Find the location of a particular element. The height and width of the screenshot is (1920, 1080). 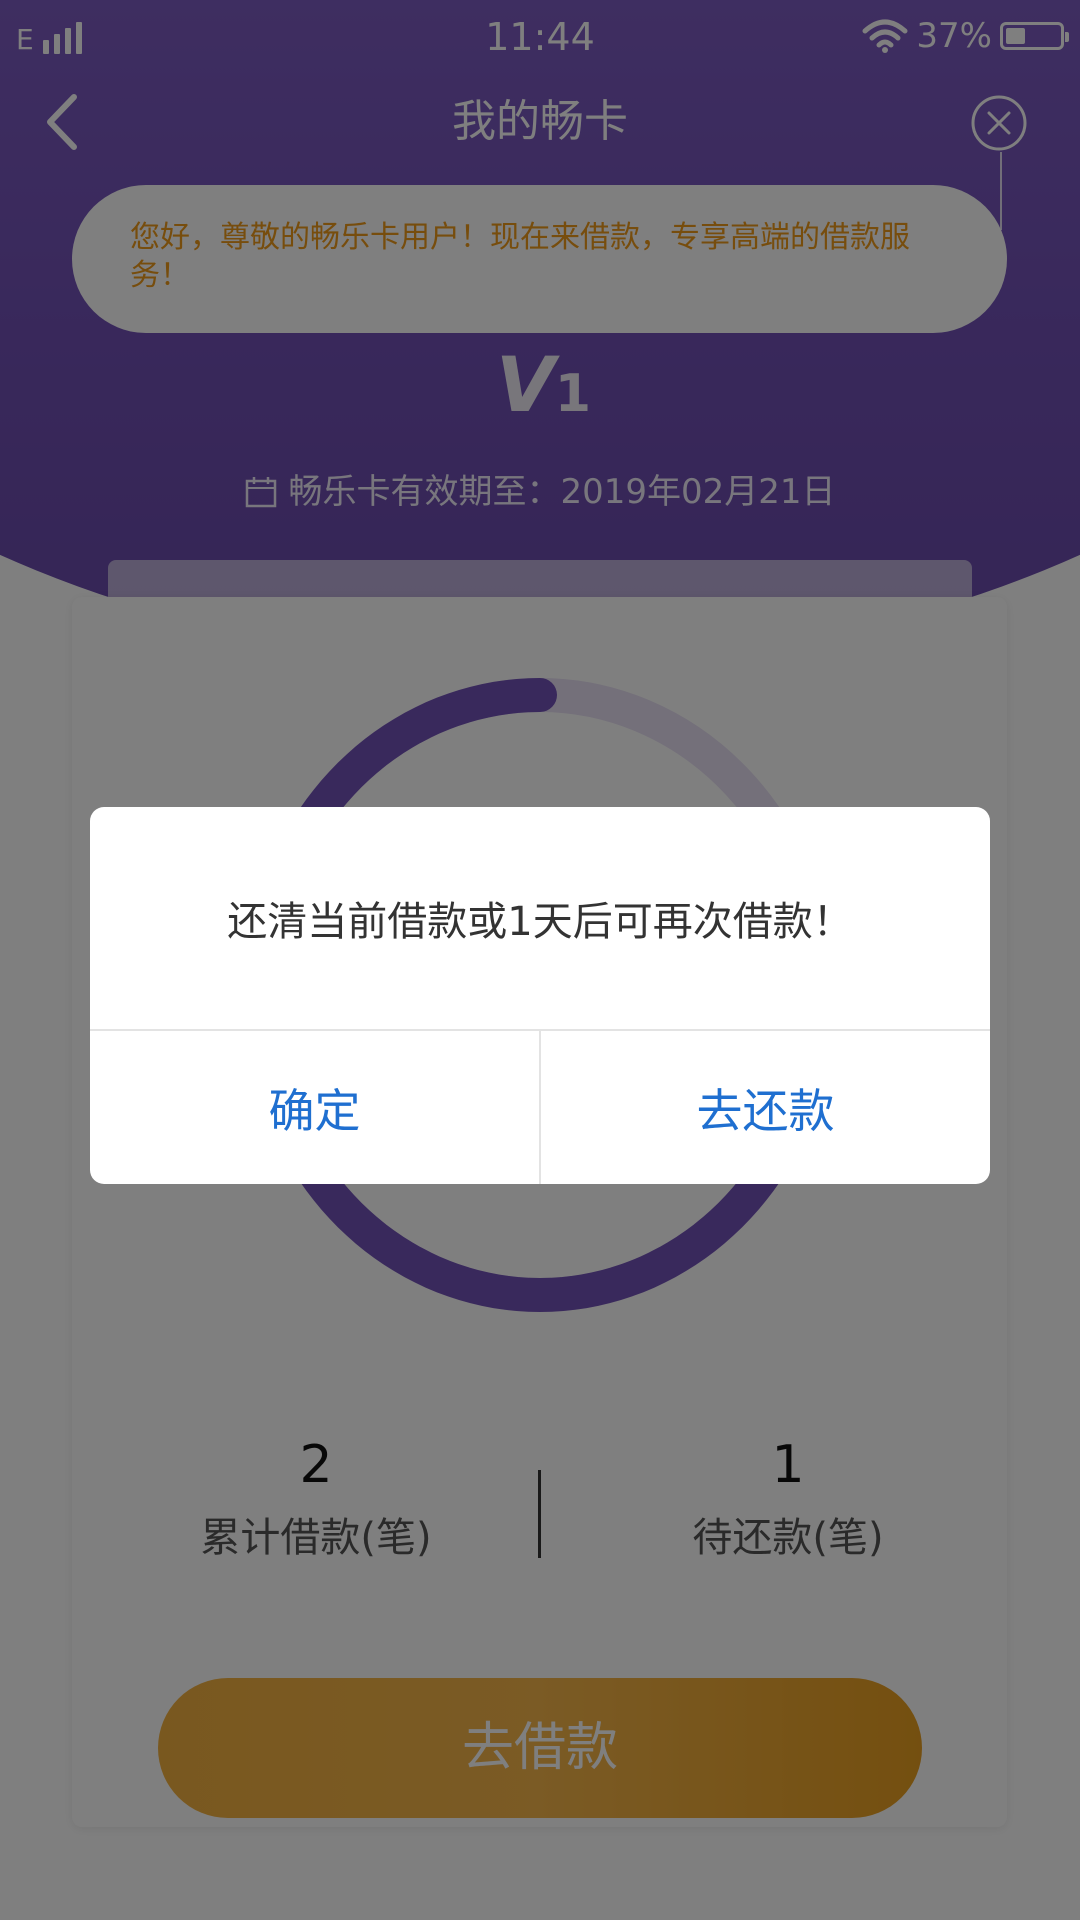

confirm-button: 确定 is located at coordinates (314, 1107).